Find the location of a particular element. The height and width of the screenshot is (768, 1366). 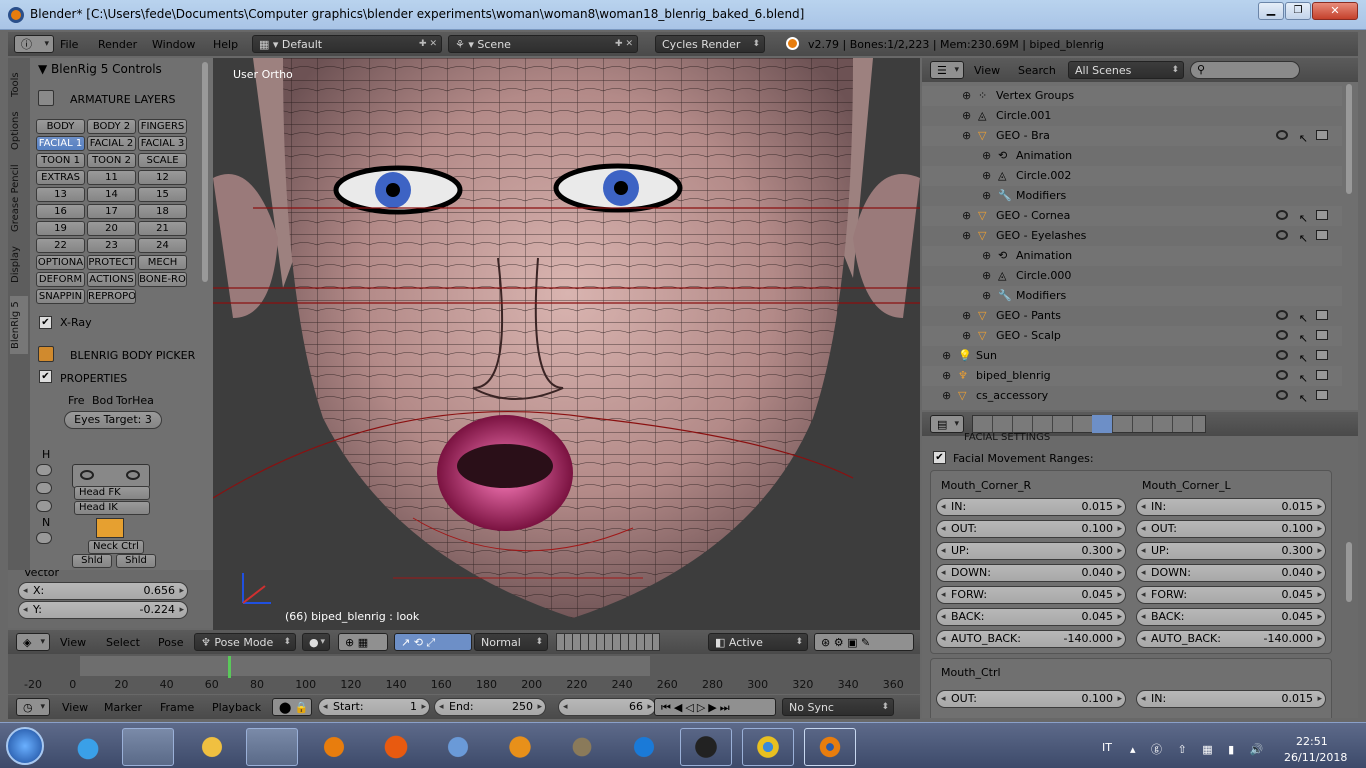

properties-context-tabs is located at coordinates (1089, 424).